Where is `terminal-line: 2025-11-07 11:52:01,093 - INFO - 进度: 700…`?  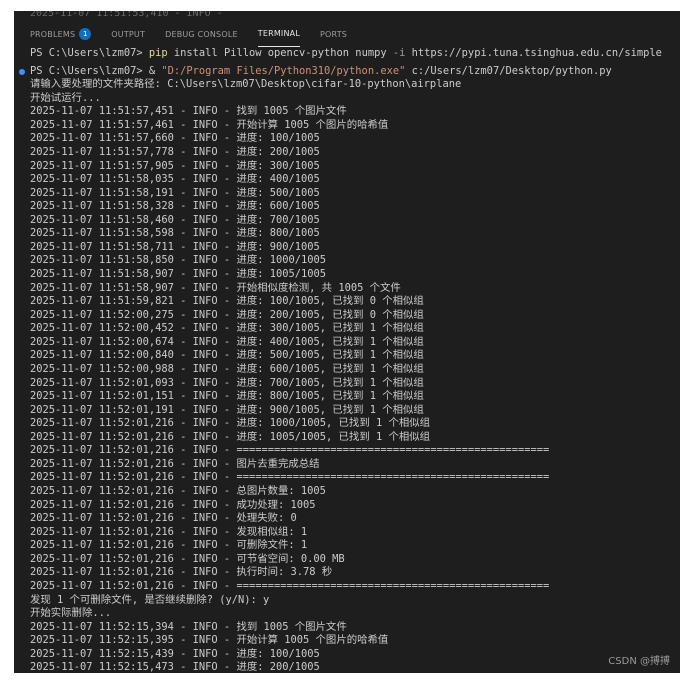
terminal-line: 2025-11-07 11:52:01,093 - INFO - 进度: 700… is located at coordinates (227, 382).